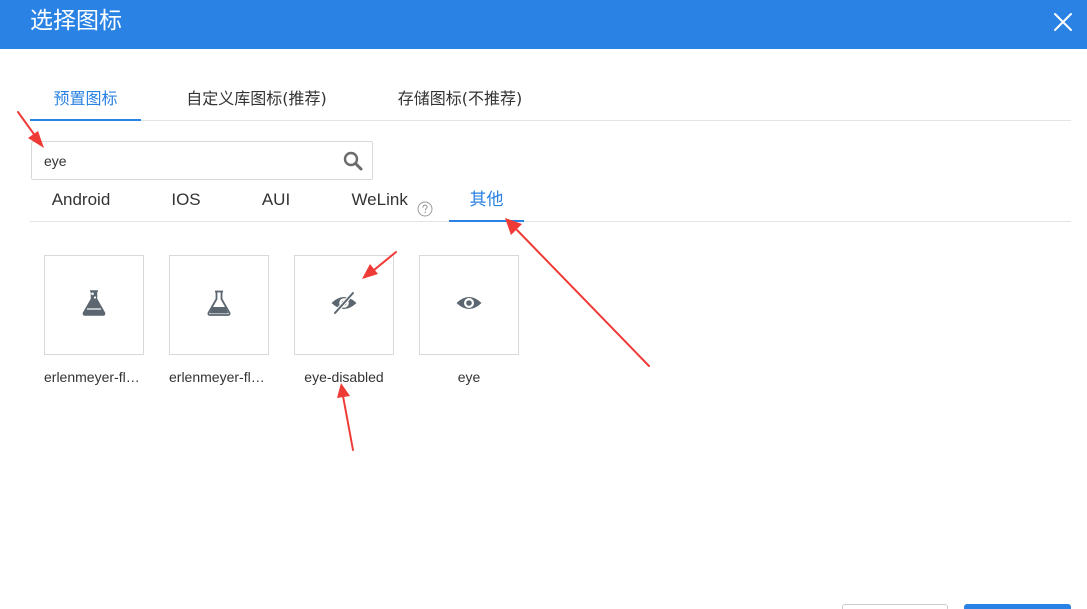 This screenshot has width=1087, height=609. I want to click on tab-label: 预置图标, so click(85, 98).